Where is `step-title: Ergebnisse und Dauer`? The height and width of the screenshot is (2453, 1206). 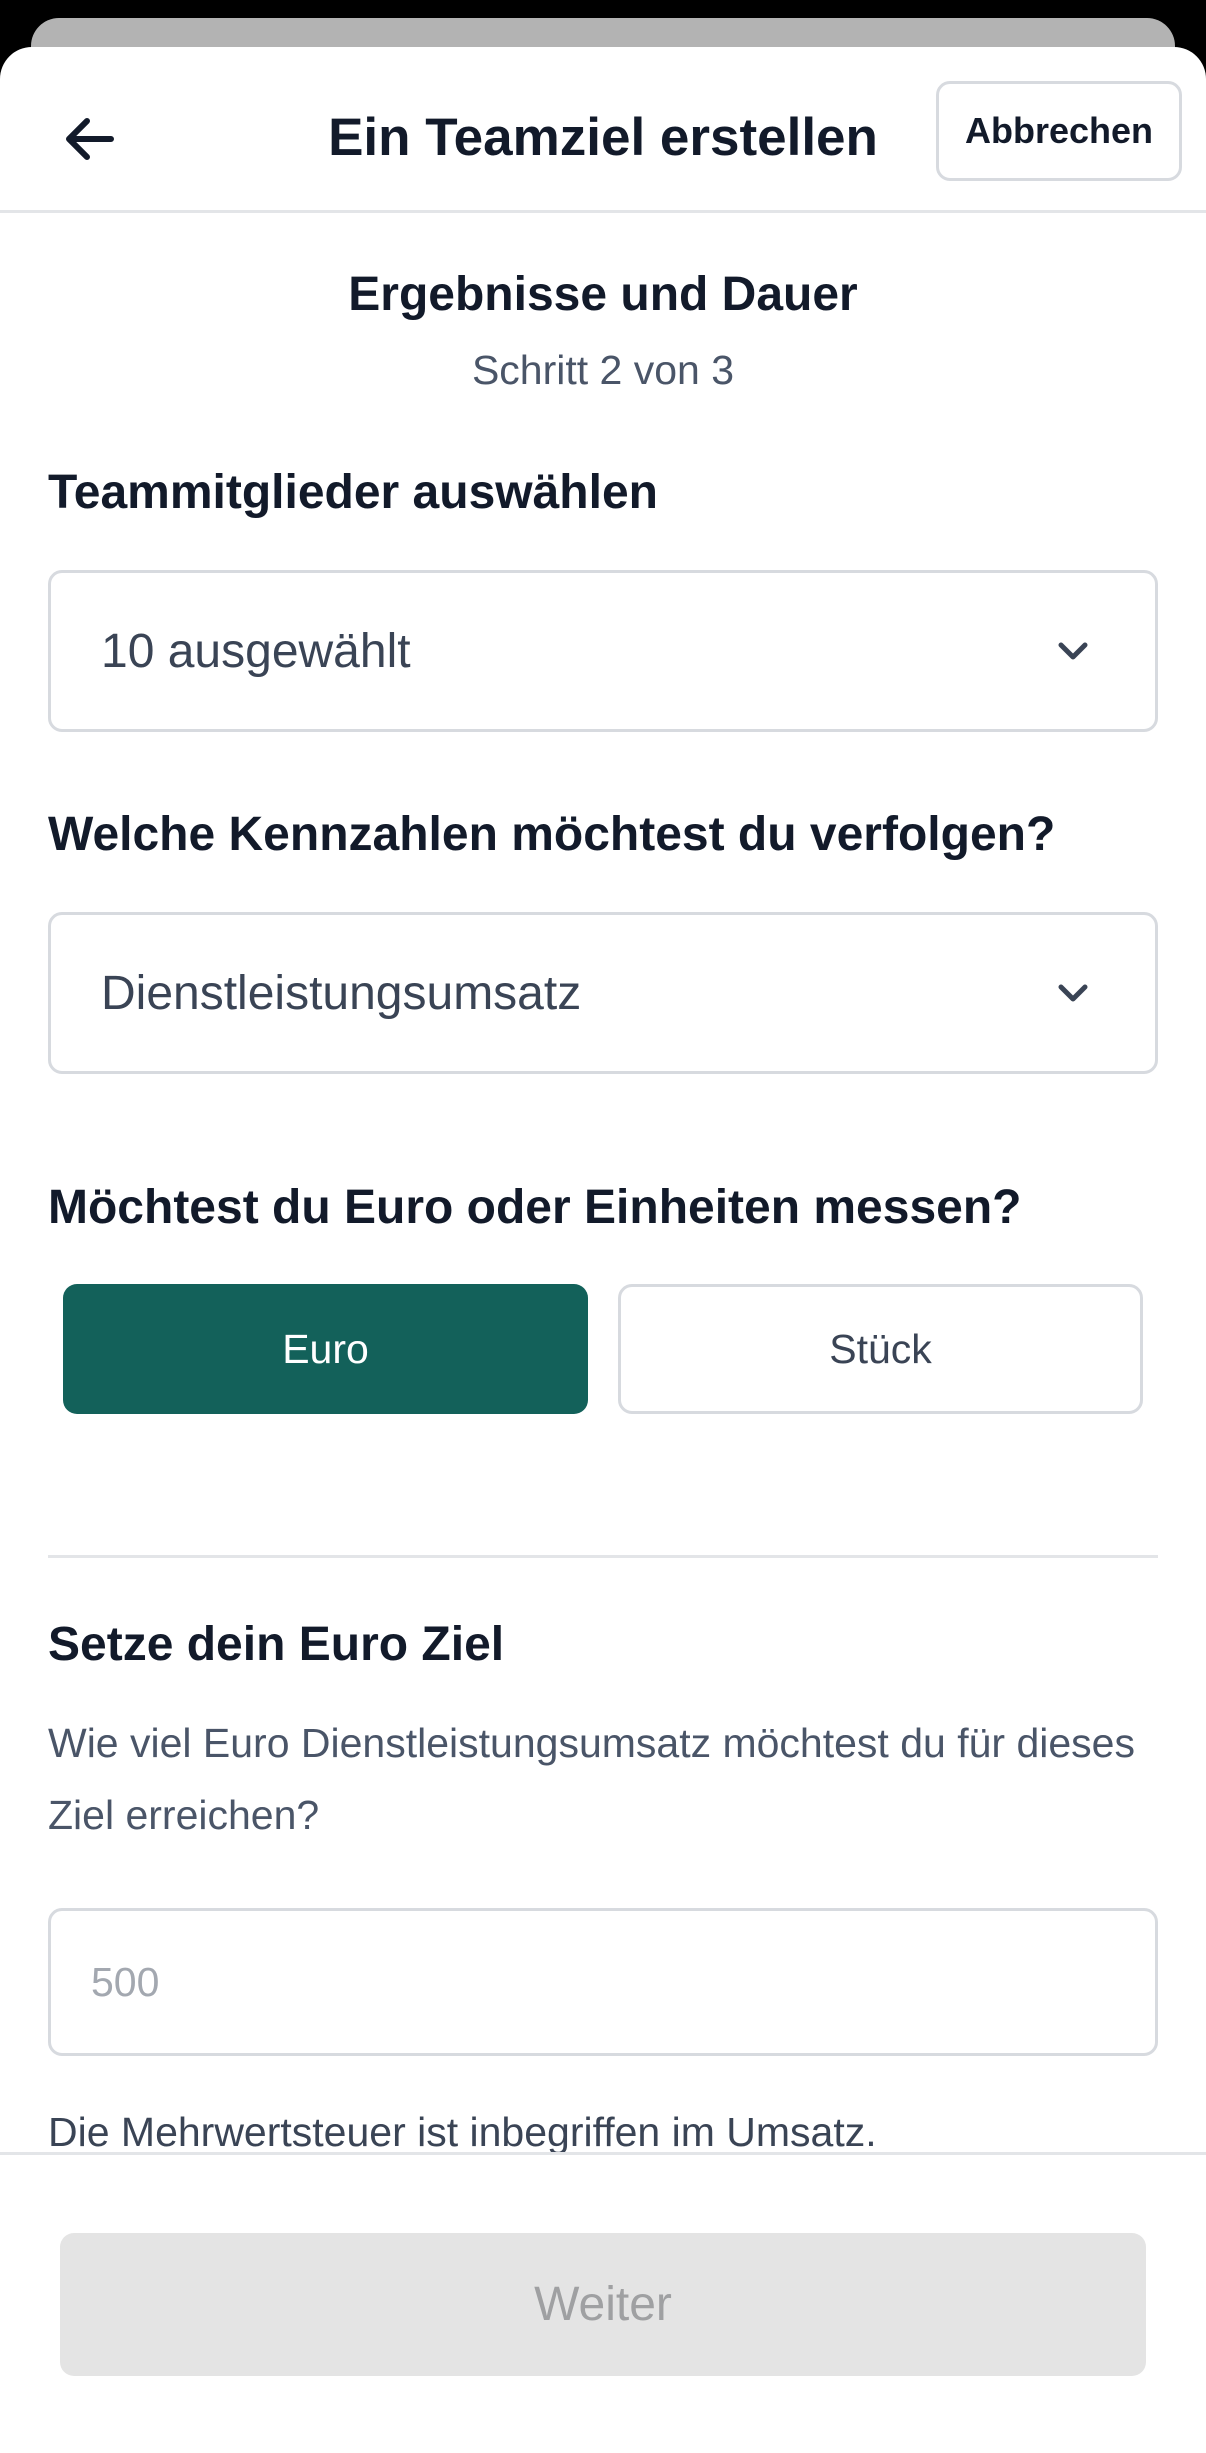 step-title: Ergebnisse und Dauer is located at coordinates (603, 294).